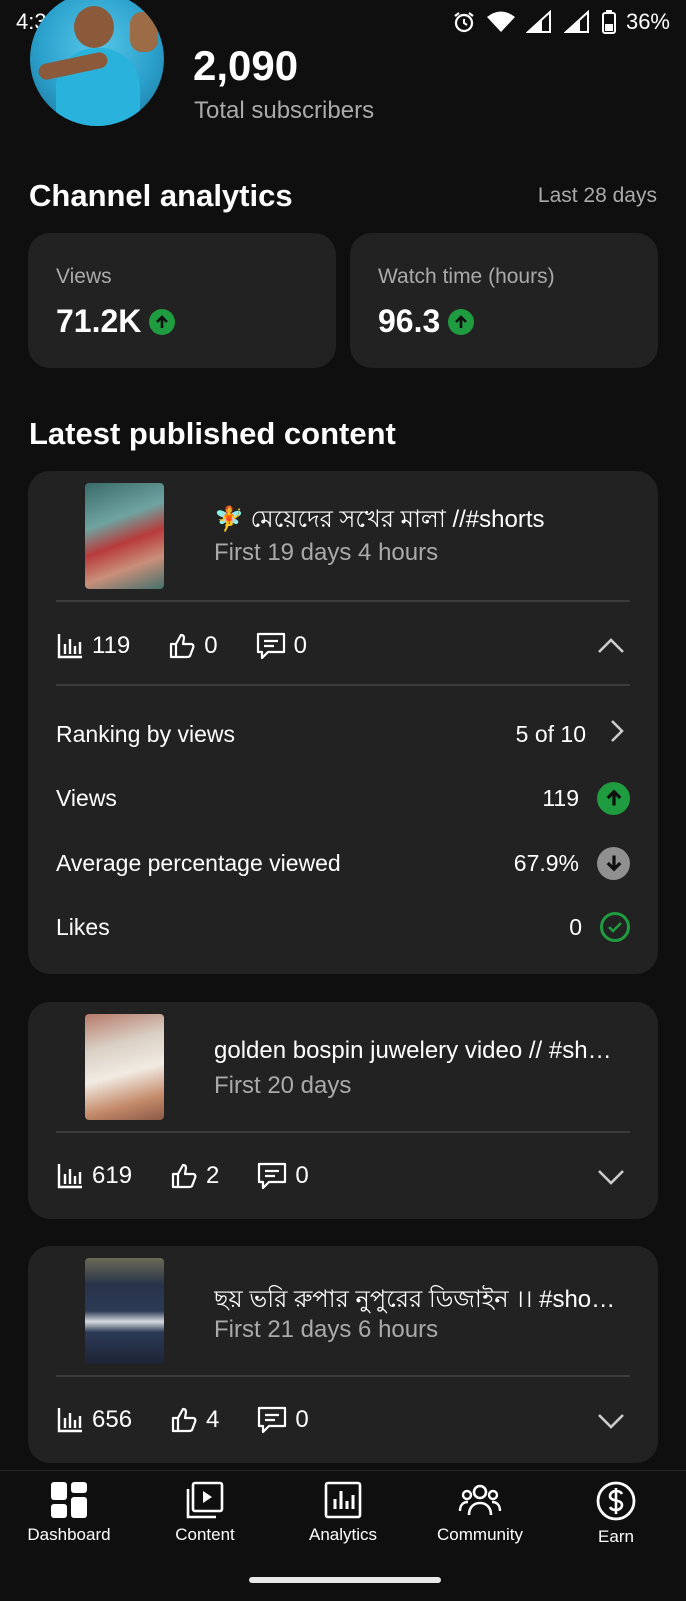 The width and height of the screenshot is (686, 1601). I want to click on check-circle-icon, so click(615, 927).